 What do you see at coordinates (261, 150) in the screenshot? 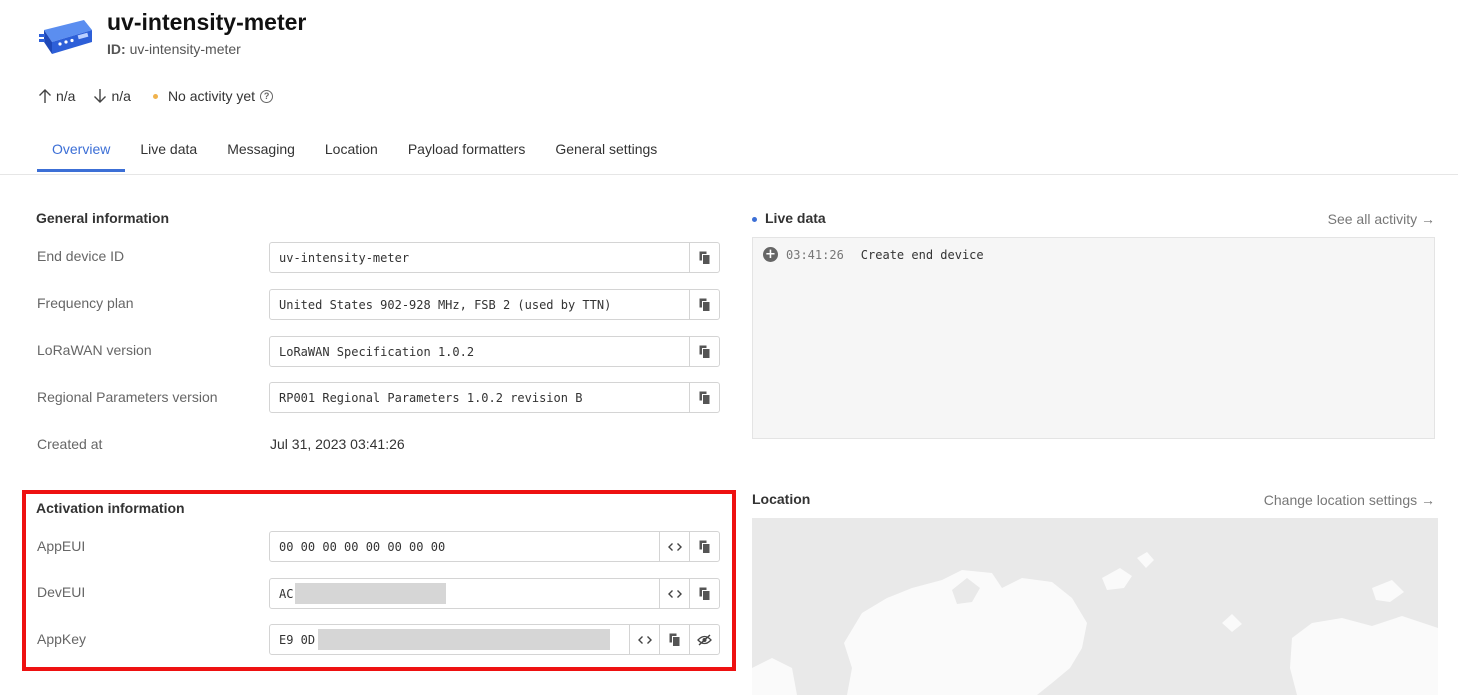
I see `tab-messaging: Messaging` at bounding box center [261, 150].